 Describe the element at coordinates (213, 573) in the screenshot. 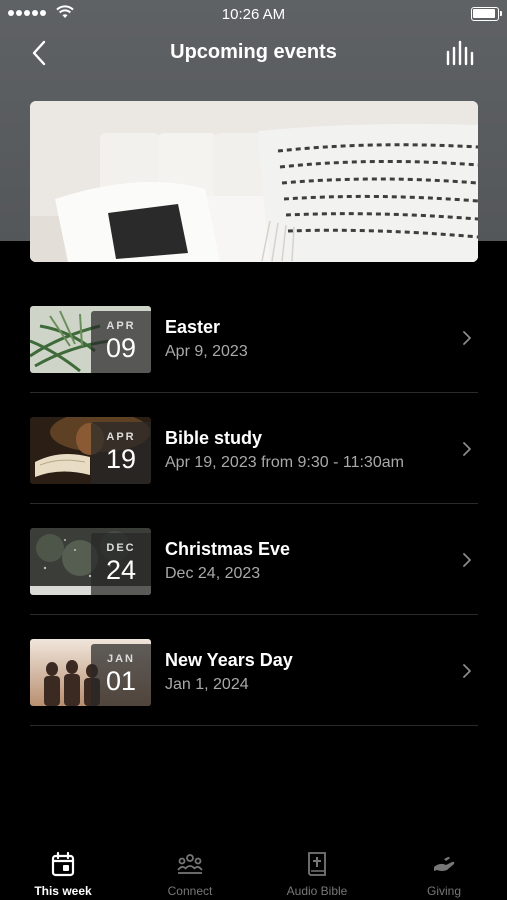

I see `event-date: Dec 24, 2023` at that location.